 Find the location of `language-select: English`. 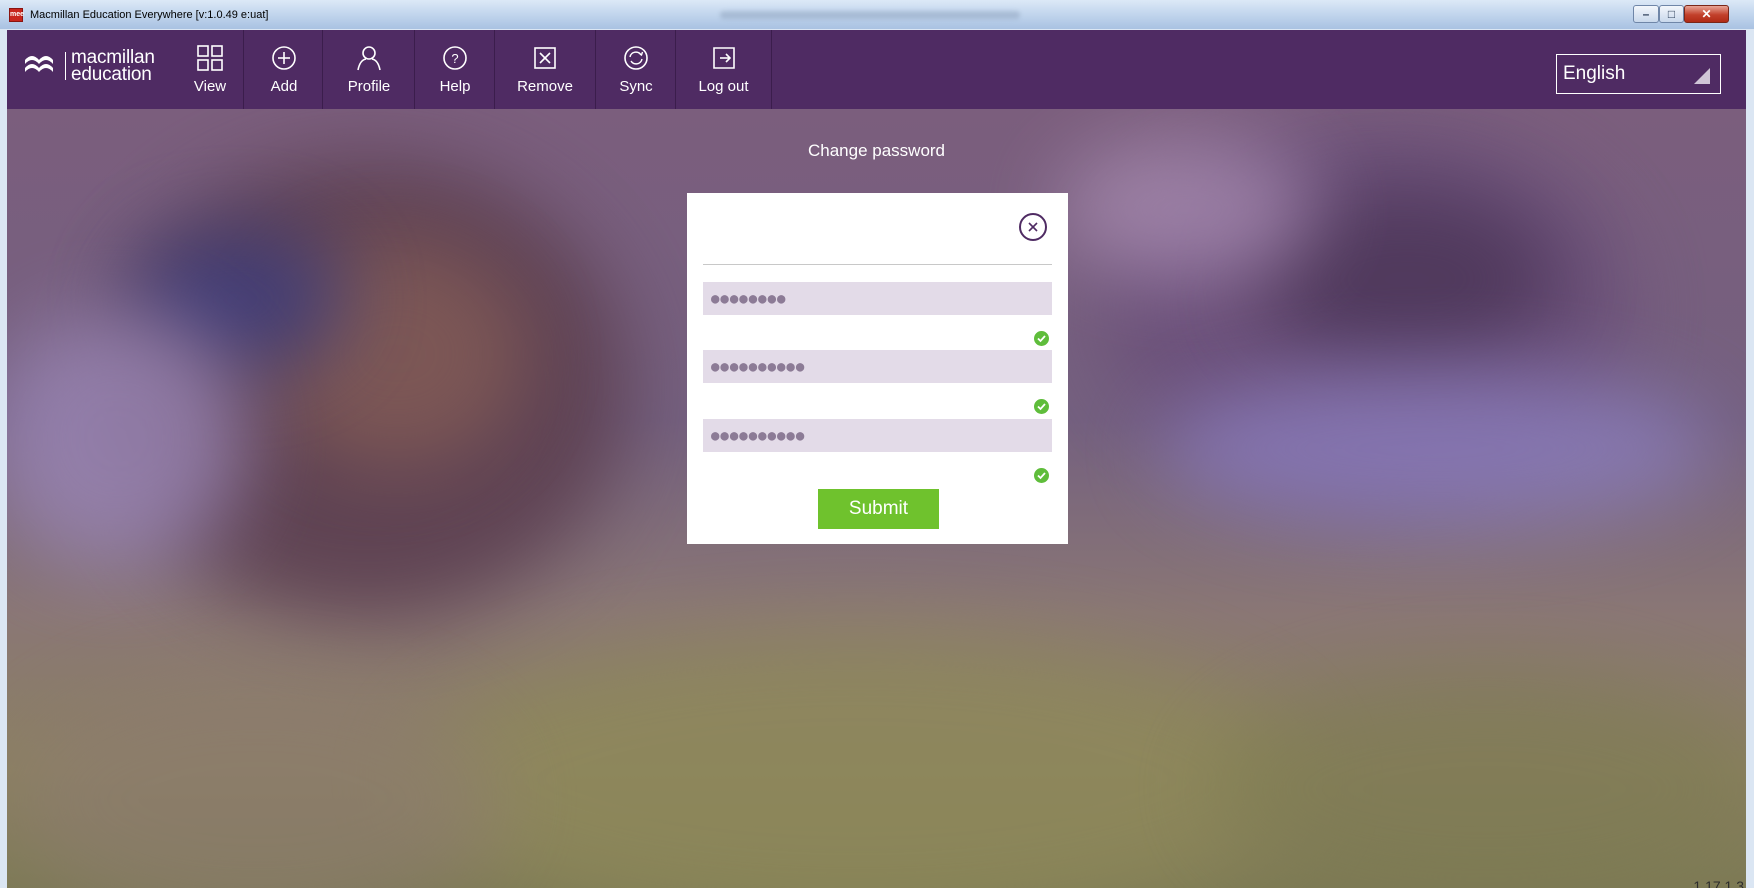

language-select: English is located at coordinates (1638, 74).